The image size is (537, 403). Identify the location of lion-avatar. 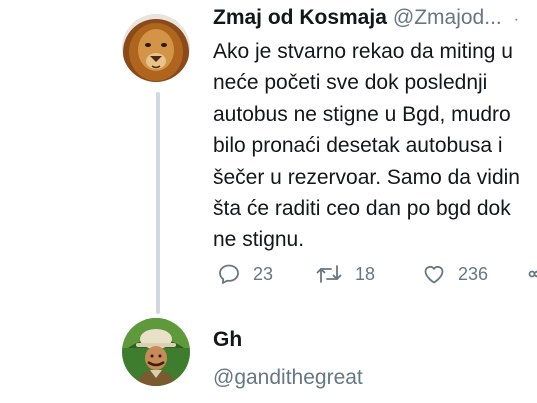
(156, 48).